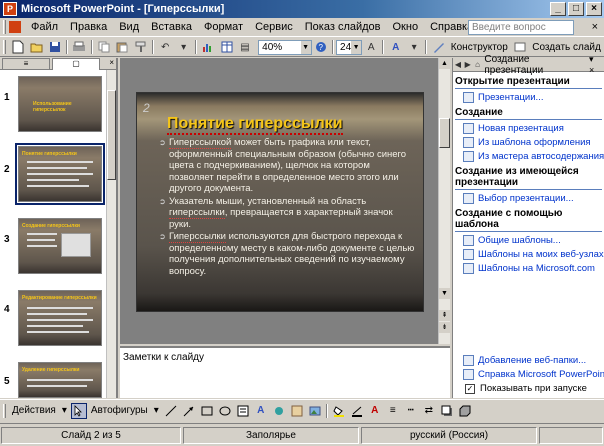  I want to click on 3d-style-icon, so click(465, 411).